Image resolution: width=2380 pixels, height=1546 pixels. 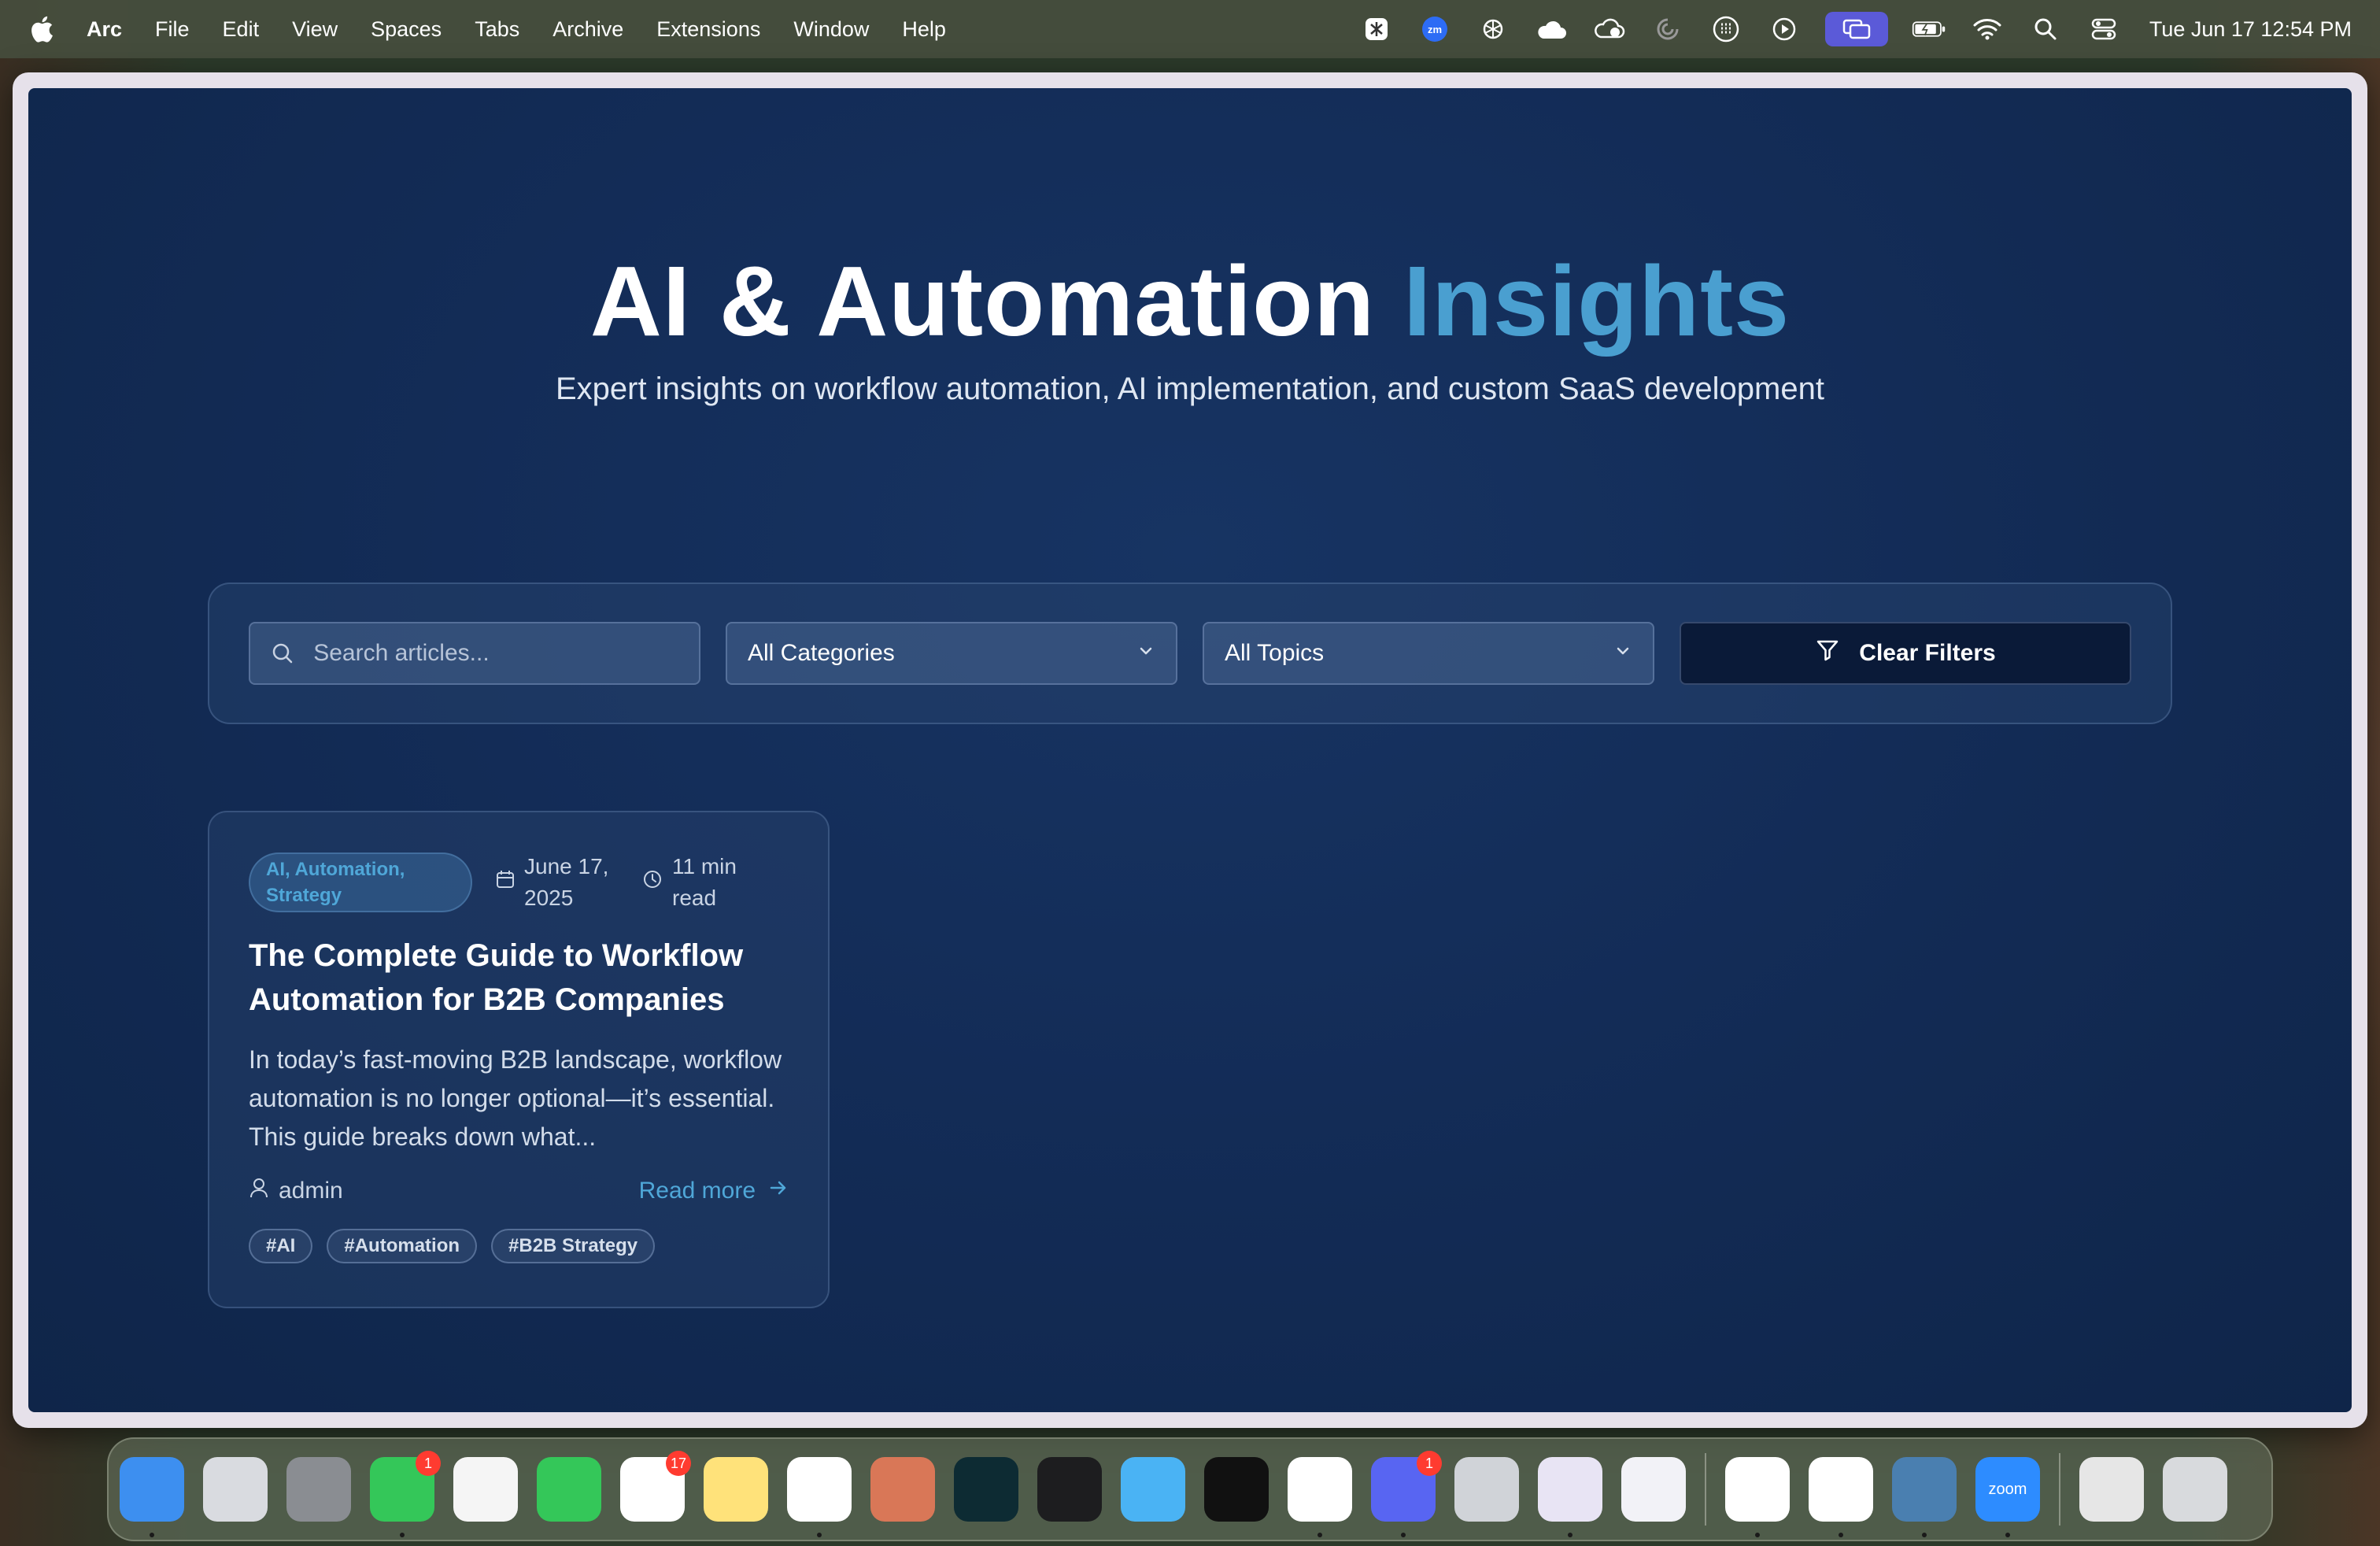 I want to click on menu-window: Window, so click(x=831, y=29).